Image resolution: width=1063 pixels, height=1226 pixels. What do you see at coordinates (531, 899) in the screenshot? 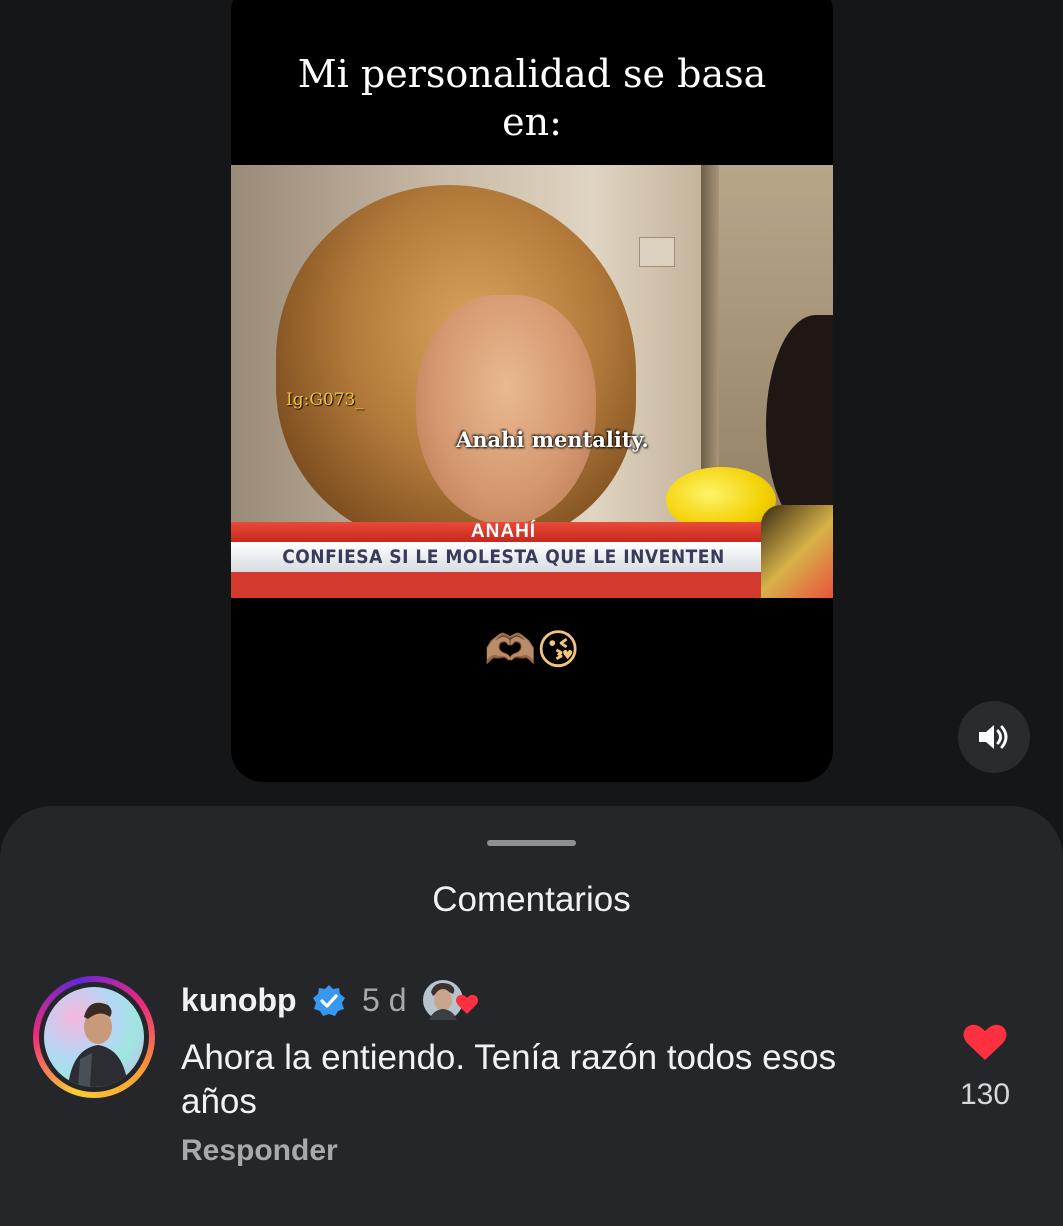
I see `sheet-title: Comentarios` at bounding box center [531, 899].